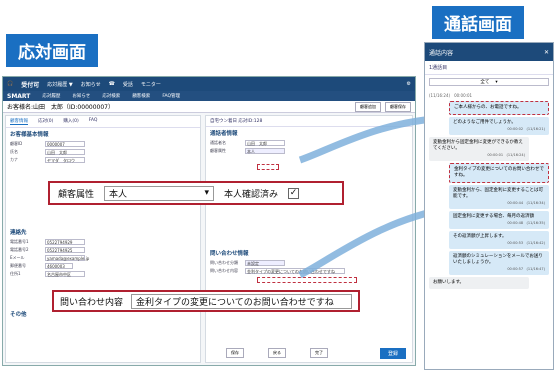 The image size is (560, 374). Describe the element at coordinates (103, 122) in the screenshot. I see `customer-tabs: 顧客情報 応対(0) 購入(0) FAQ` at that location.